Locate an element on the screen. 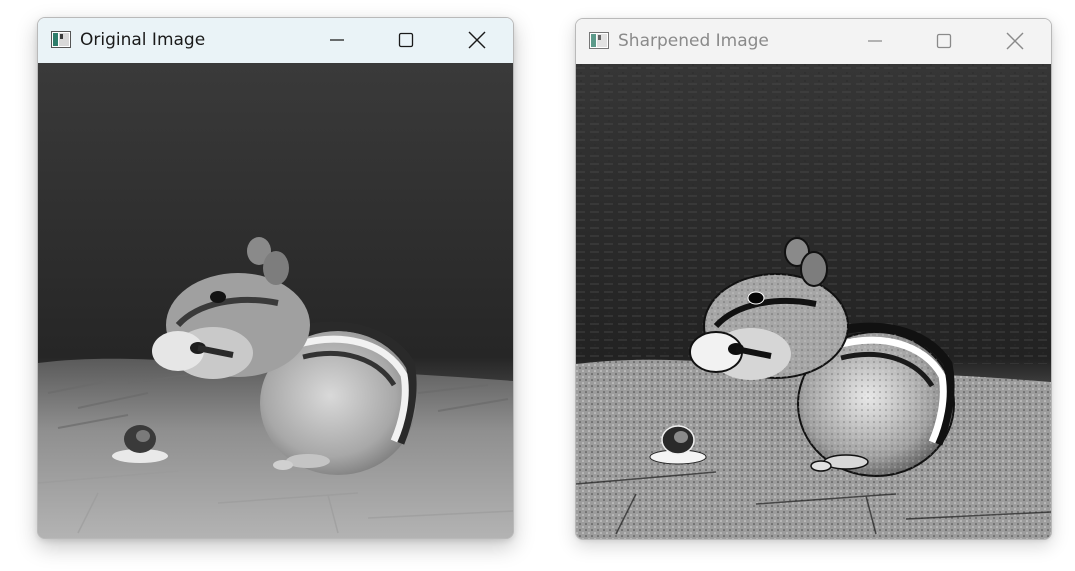  sharpened-image-titlebar: Sharpened Image is located at coordinates (813, 41).